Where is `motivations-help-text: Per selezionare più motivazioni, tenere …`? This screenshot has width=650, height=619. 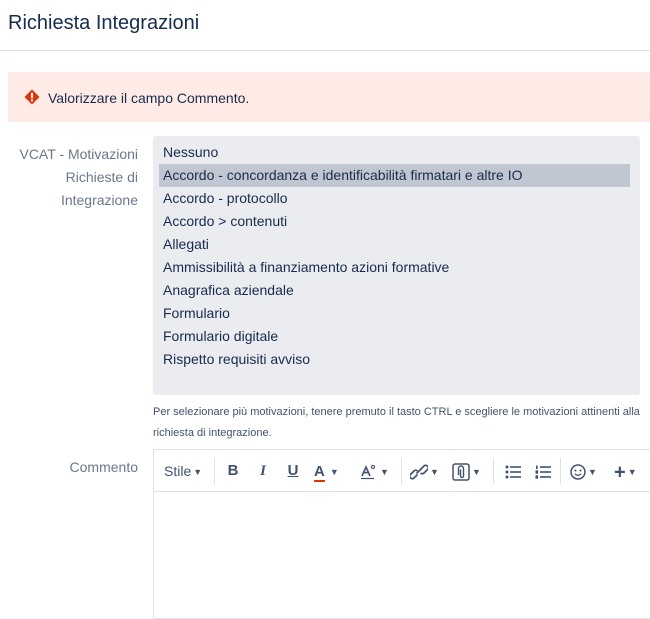
motivations-help-text: Per selezionare più motivazioni, tenere … is located at coordinates (396, 422).